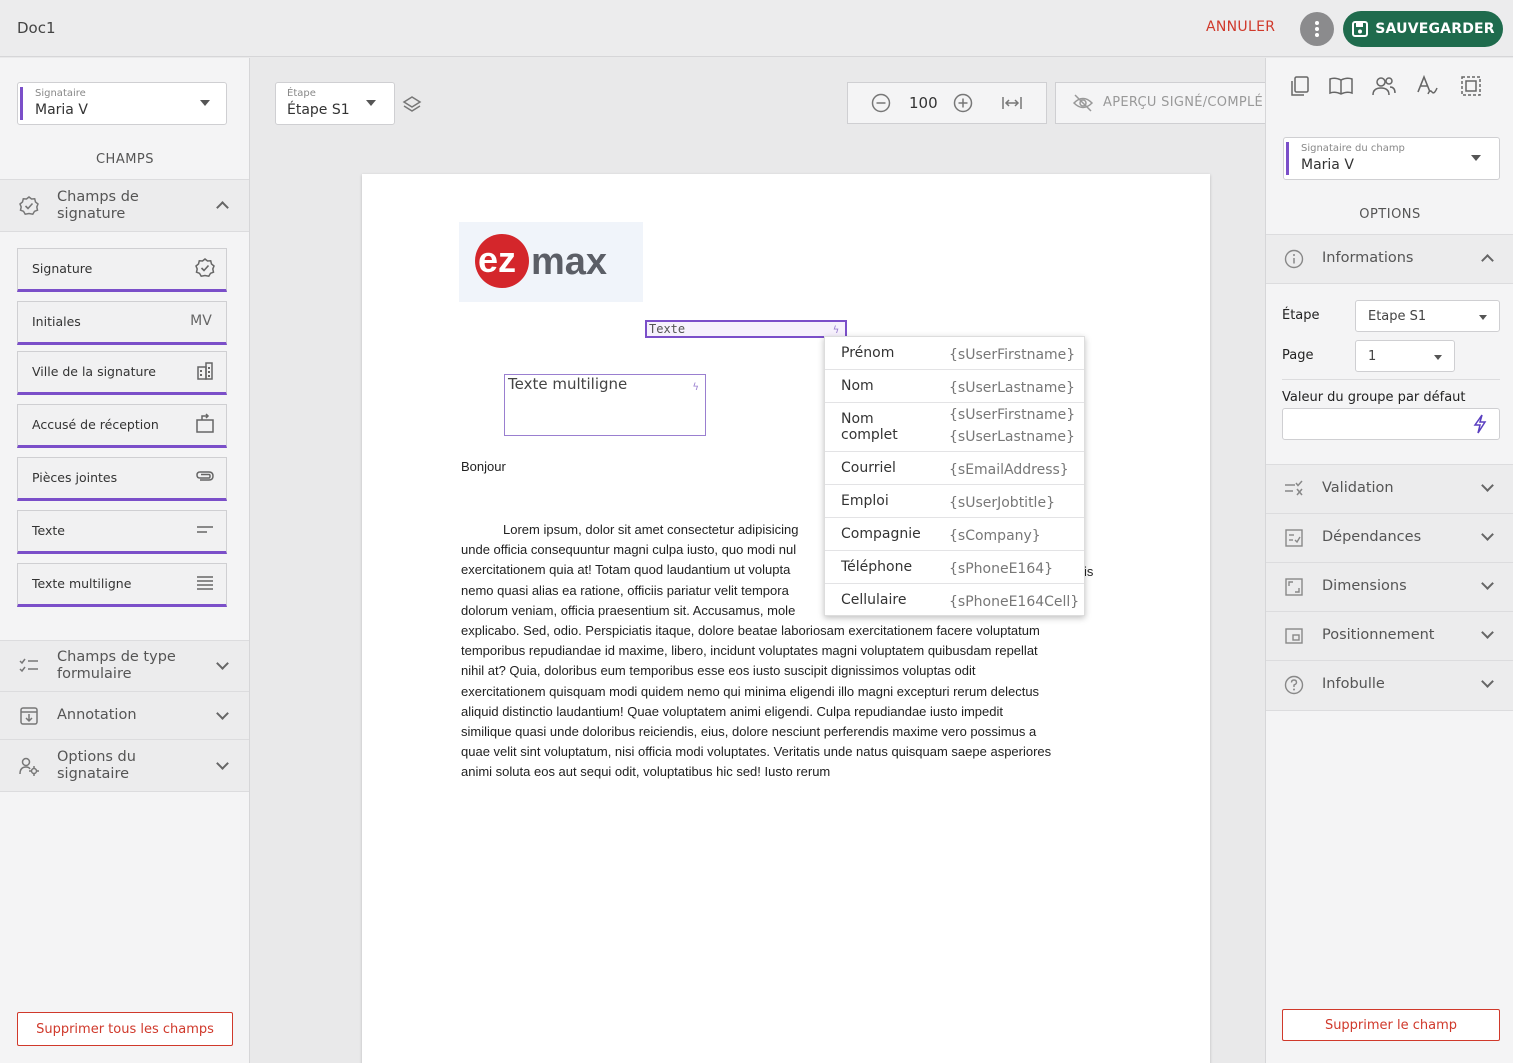  What do you see at coordinates (1012, 426) in the screenshot?
I see `option-variable: {sUserFirstname} {sUserLastname}` at bounding box center [1012, 426].